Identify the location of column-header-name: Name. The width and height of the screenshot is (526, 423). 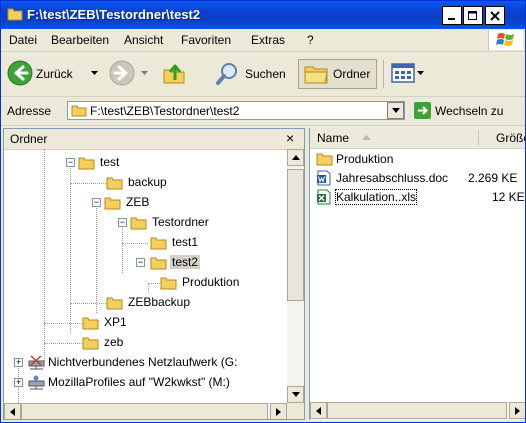
(333, 138).